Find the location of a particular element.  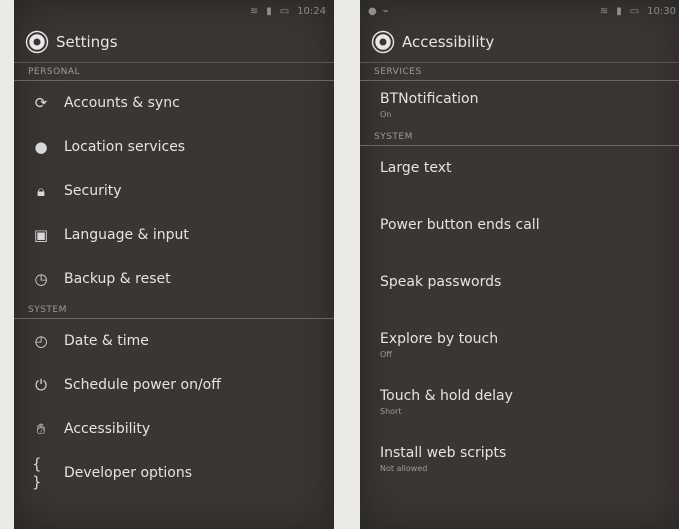

menu-item-backup-reset: ◷ Backup & reset is located at coordinates (174, 279).